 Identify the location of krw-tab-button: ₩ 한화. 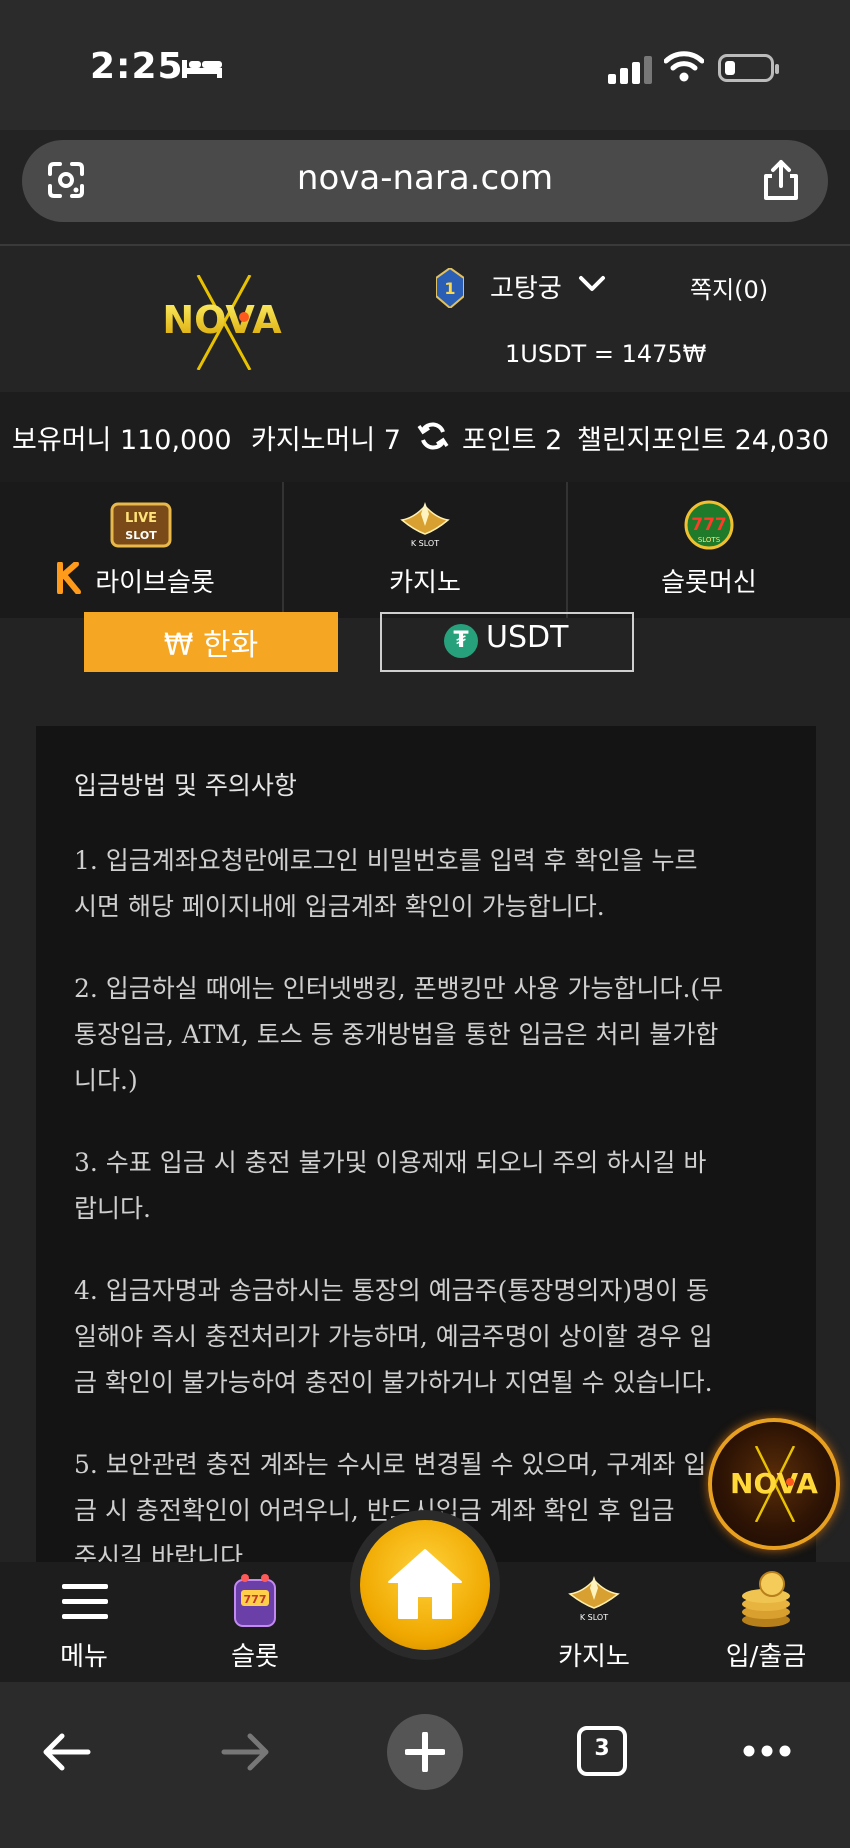
(211, 642).